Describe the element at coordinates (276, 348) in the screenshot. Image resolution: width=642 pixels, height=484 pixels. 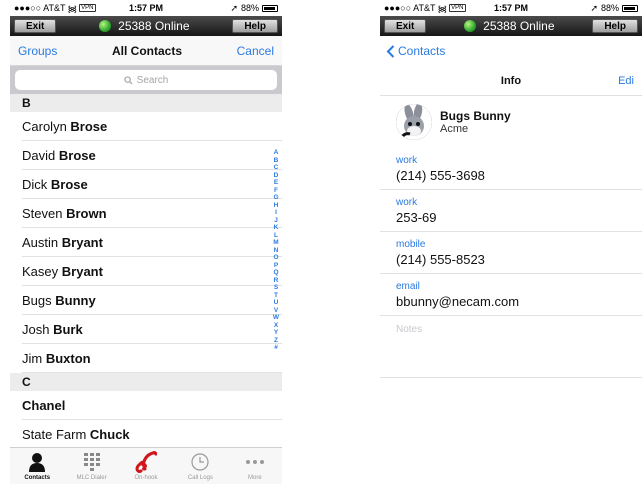
I see `index-letter: #` at that location.